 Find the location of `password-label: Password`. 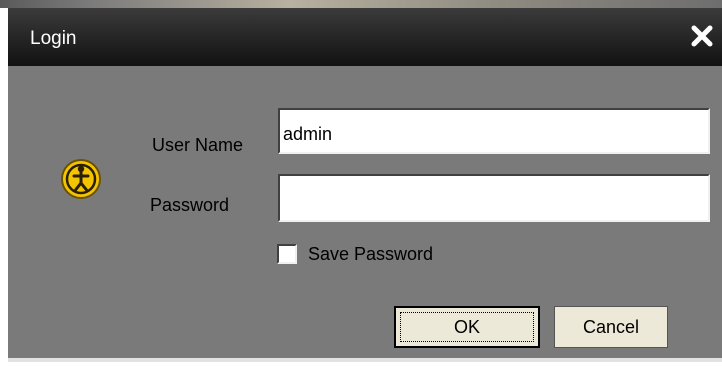

password-label: Password is located at coordinates (190, 205).